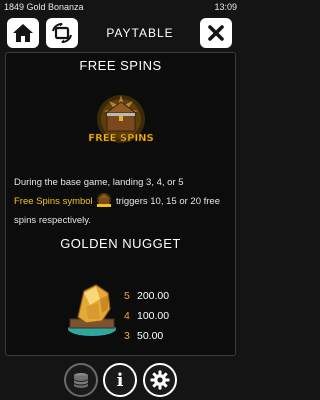 This screenshot has width=320, height=400. What do you see at coordinates (179, 296) in the screenshot?
I see `payout-row: 5 200.00` at bounding box center [179, 296].